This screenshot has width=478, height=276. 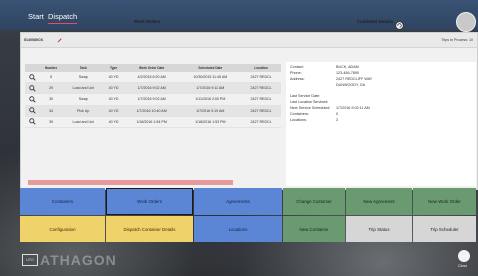 What do you see at coordinates (331, 79) in the screenshot?
I see `detail-address: Address: 2427 REDCLIFF WAY` at bounding box center [331, 79].